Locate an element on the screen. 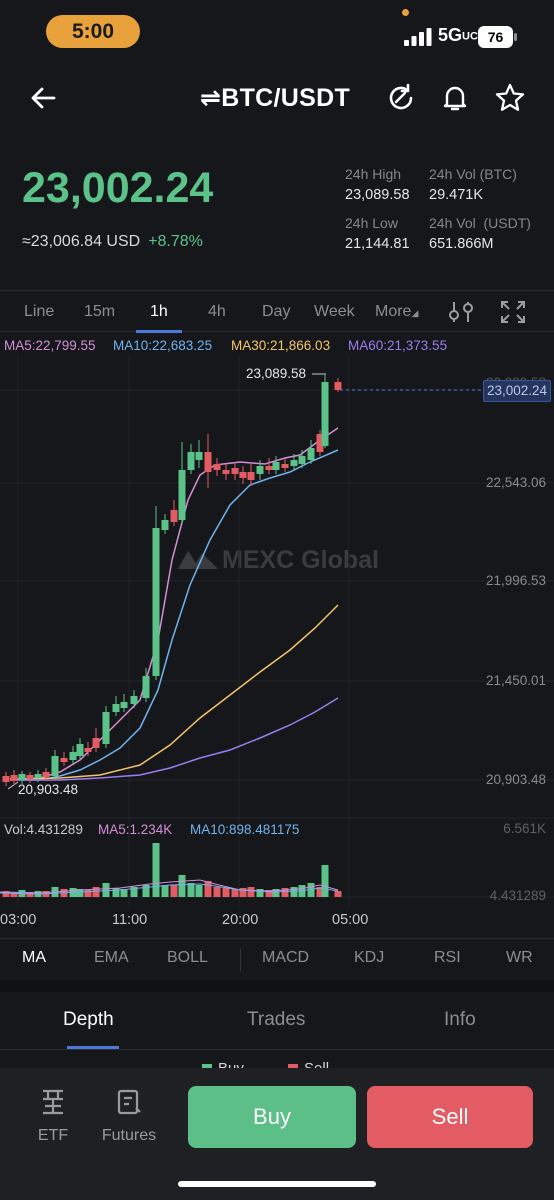 Image resolution: width=554 pixels, height=1200 pixels. tab-week: Week is located at coordinates (334, 312).